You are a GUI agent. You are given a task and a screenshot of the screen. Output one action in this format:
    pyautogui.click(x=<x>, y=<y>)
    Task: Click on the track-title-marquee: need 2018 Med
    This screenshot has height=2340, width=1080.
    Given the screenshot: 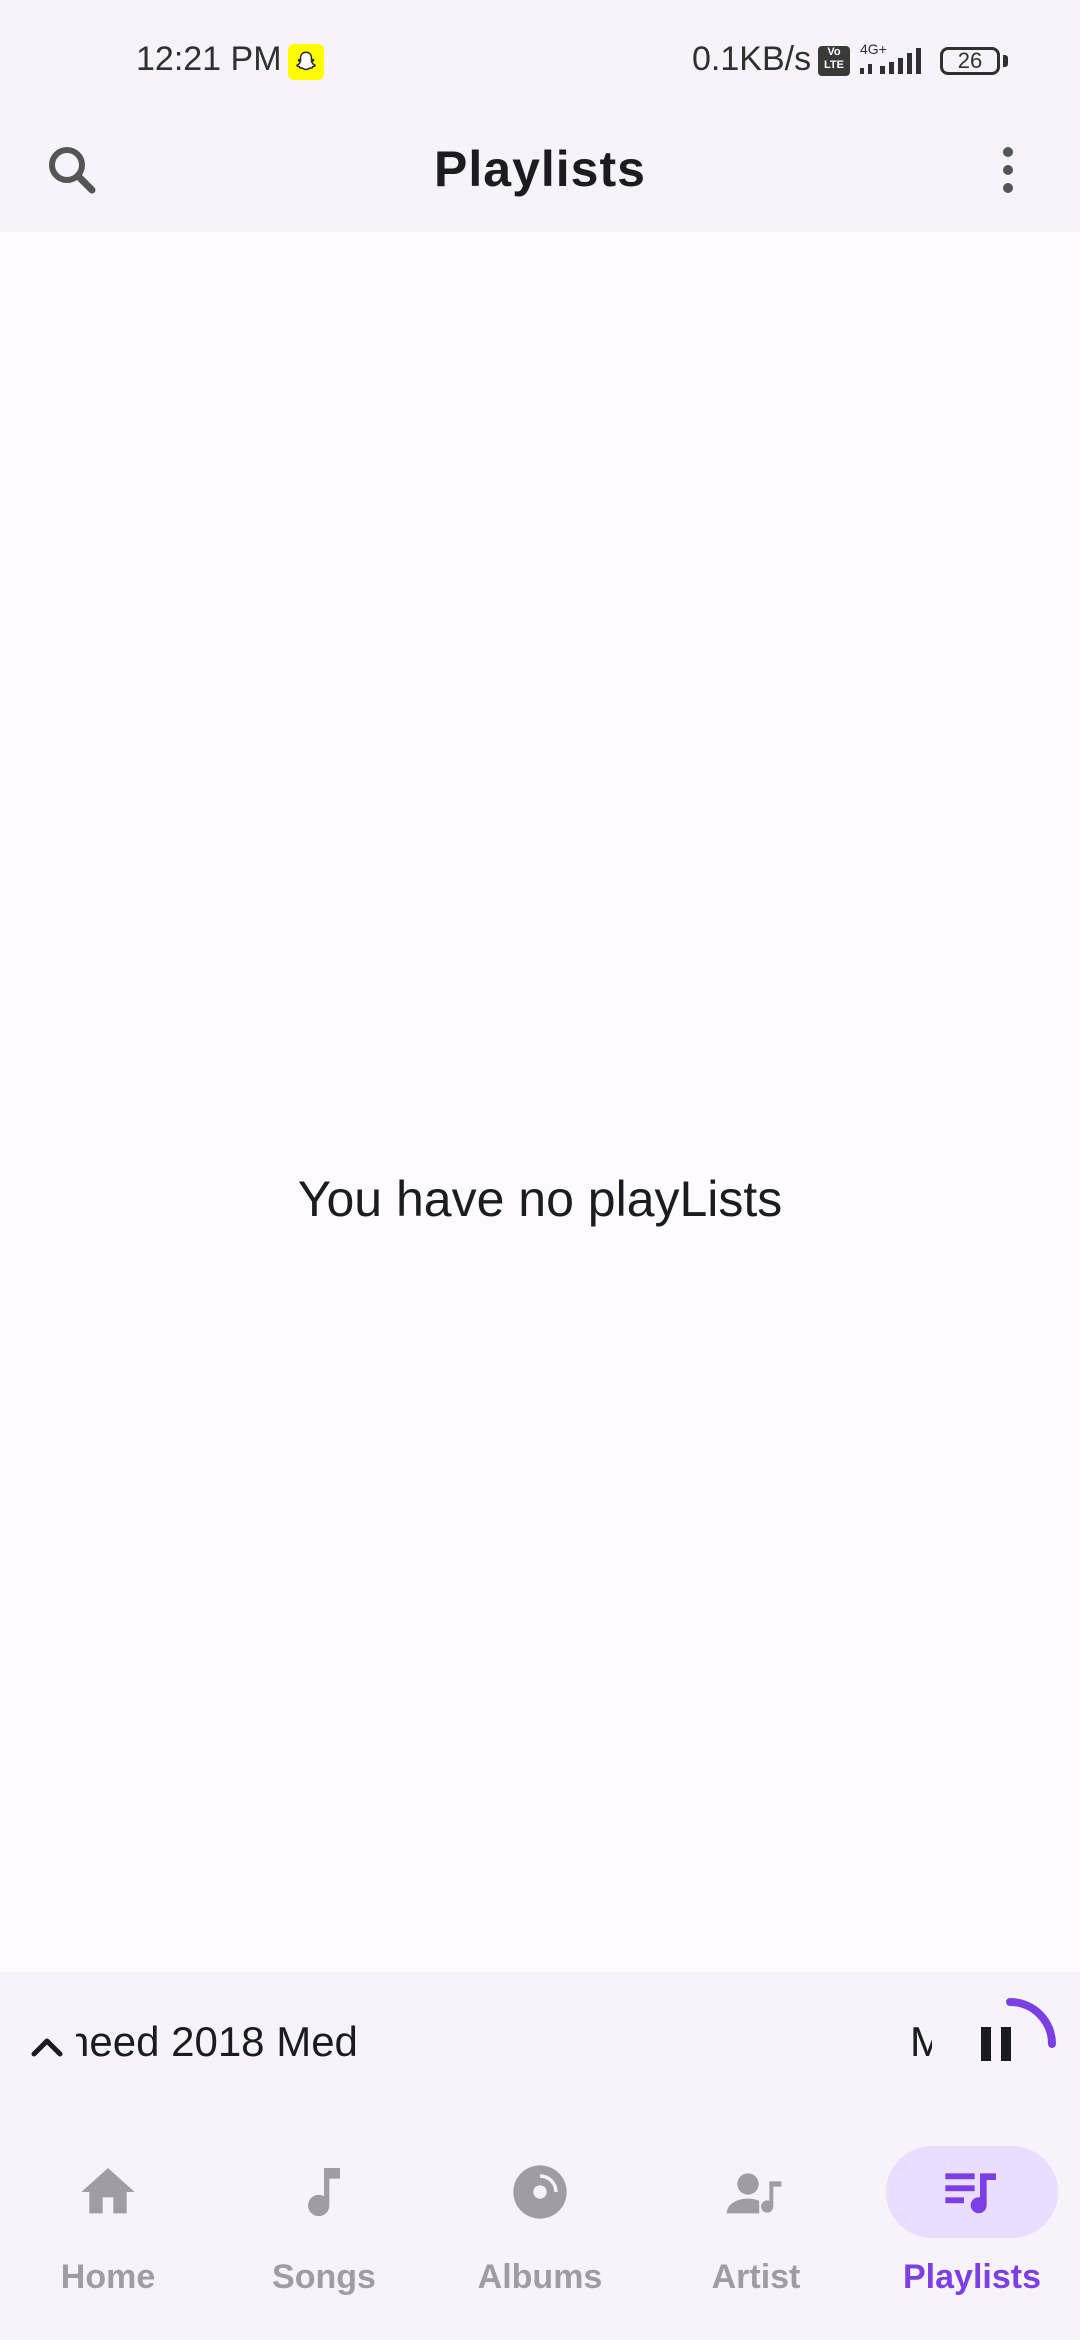 What is the action you would take?
    pyautogui.click(x=216, y=2048)
    